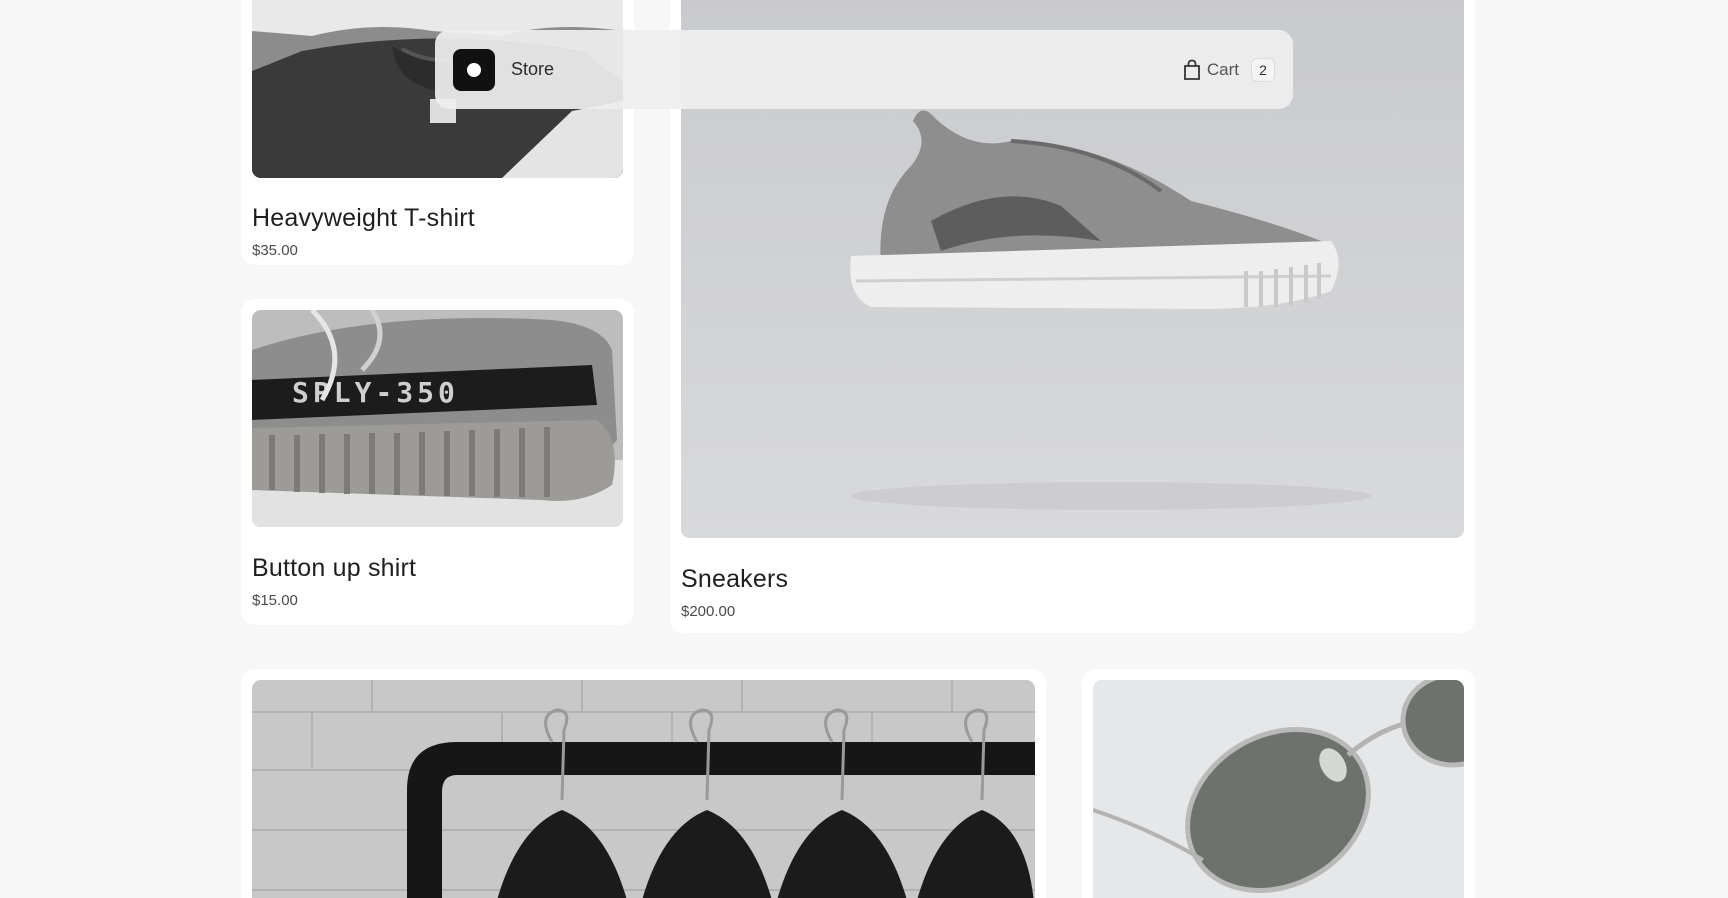  I want to click on product-card-button-shirt: SPLY-350 Button up shirt $15.00, so click(437, 462).